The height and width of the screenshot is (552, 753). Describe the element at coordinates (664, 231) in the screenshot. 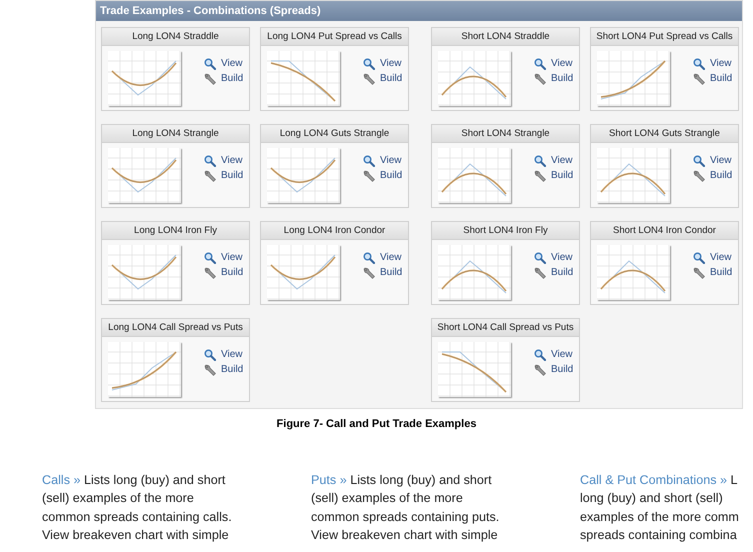

I see `card-title: Short LON4 Iron Condor` at that location.